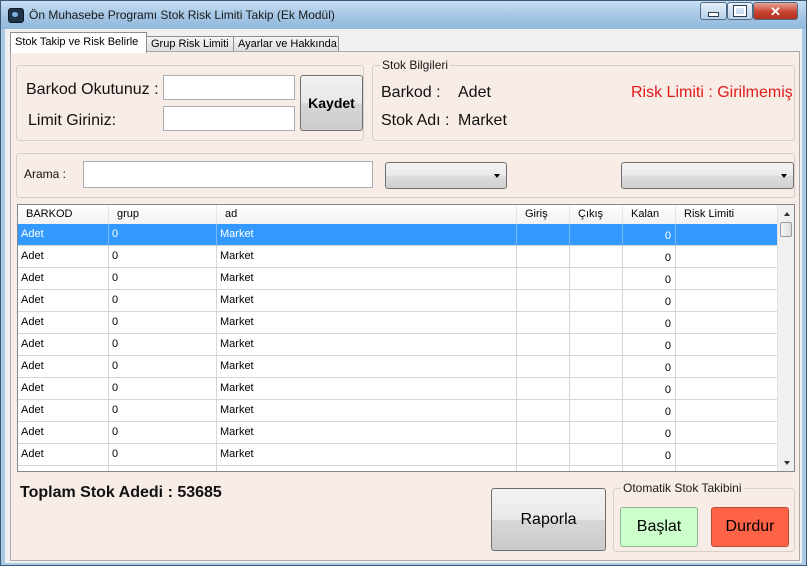 This screenshot has width=807, height=566. What do you see at coordinates (163, 214) in the screenshot?
I see `column-header-grup: grup` at bounding box center [163, 214].